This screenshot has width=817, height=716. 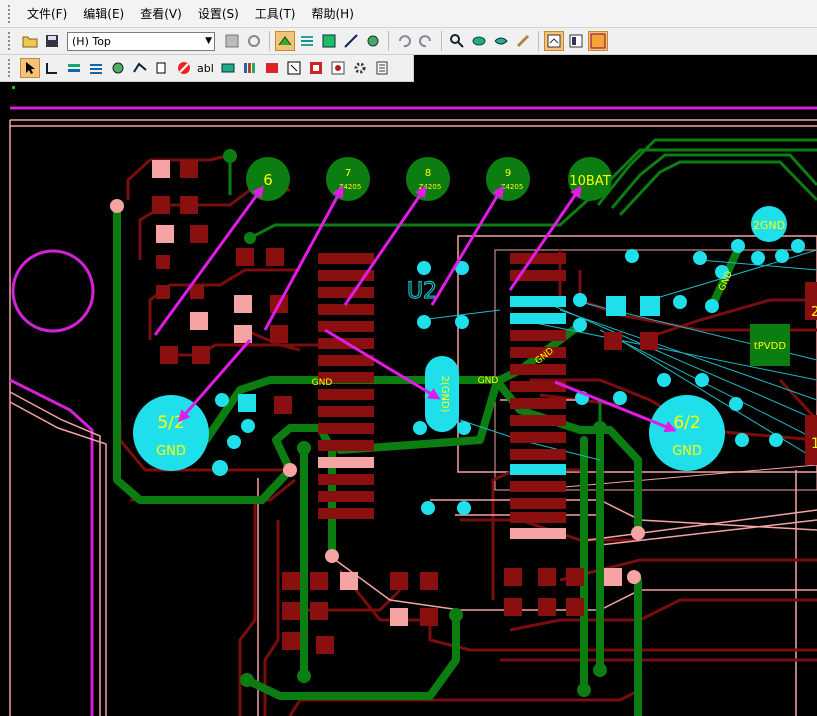 What do you see at coordinates (52, 41) in the screenshot?
I see `save-icon` at bounding box center [52, 41].